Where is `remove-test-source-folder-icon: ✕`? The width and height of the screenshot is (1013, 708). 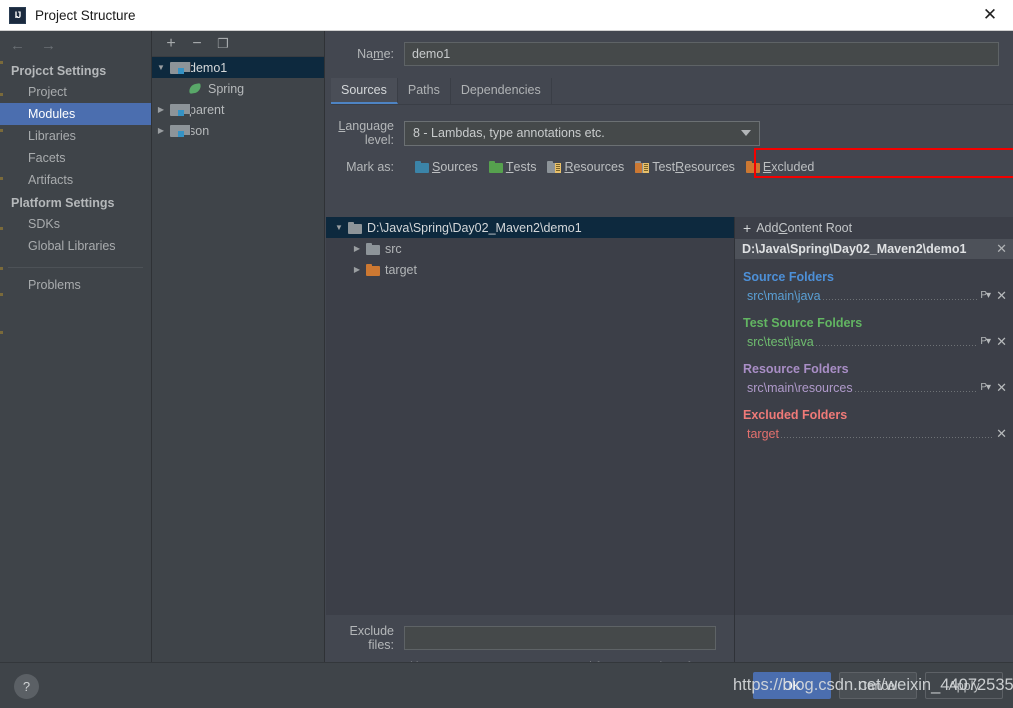
remove-test-source-folder-icon: ✕ is located at coordinates (1001, 342).